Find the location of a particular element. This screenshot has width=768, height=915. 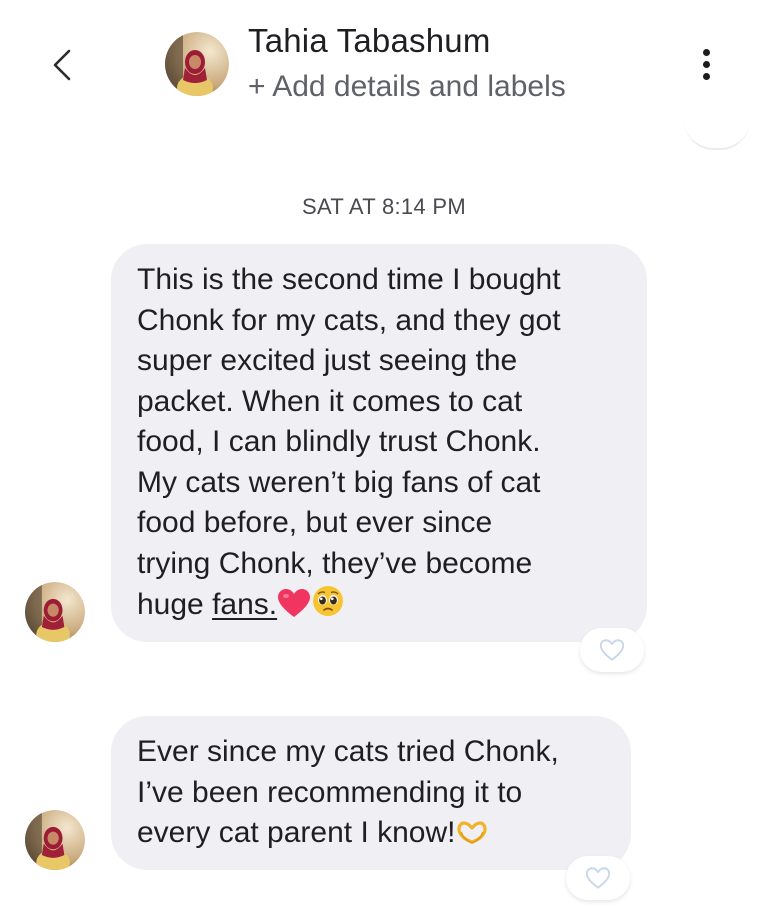

message-line: Ever since my cats tried Chonk, is located at coordinates (348, 751).